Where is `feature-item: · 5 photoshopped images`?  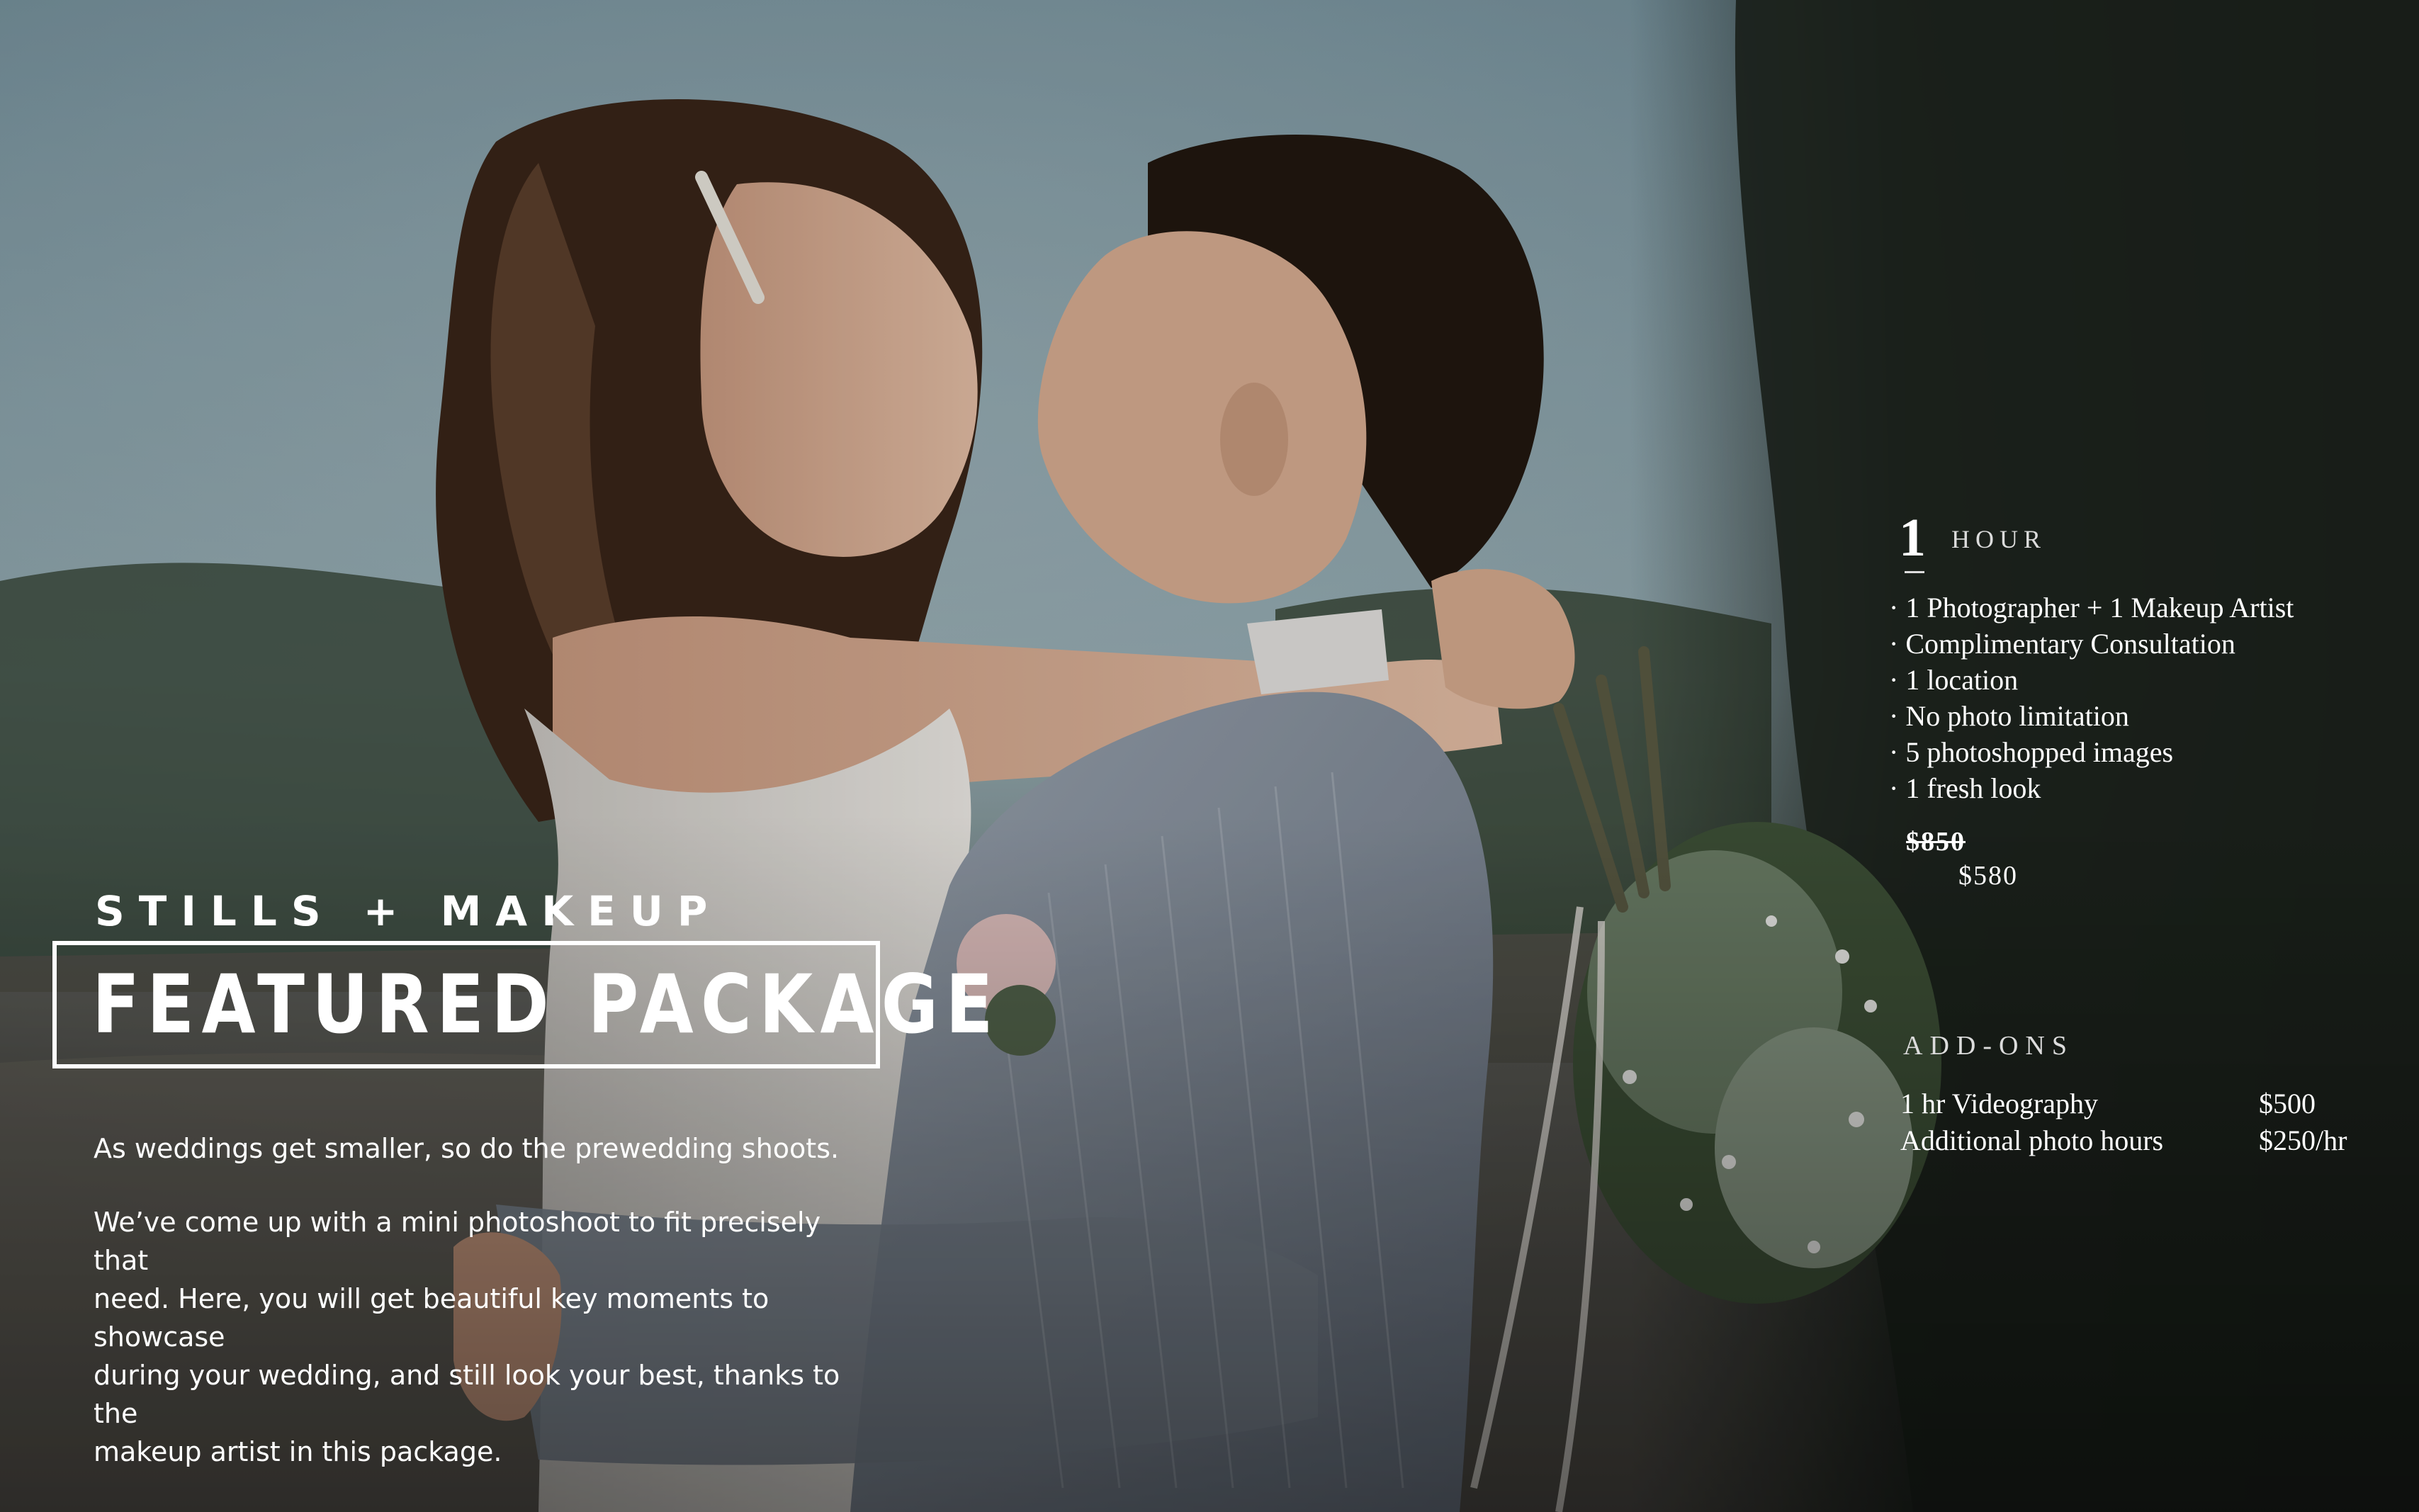
feature-item: · 5 photoshopped images is located at coordinates (2032, 752).